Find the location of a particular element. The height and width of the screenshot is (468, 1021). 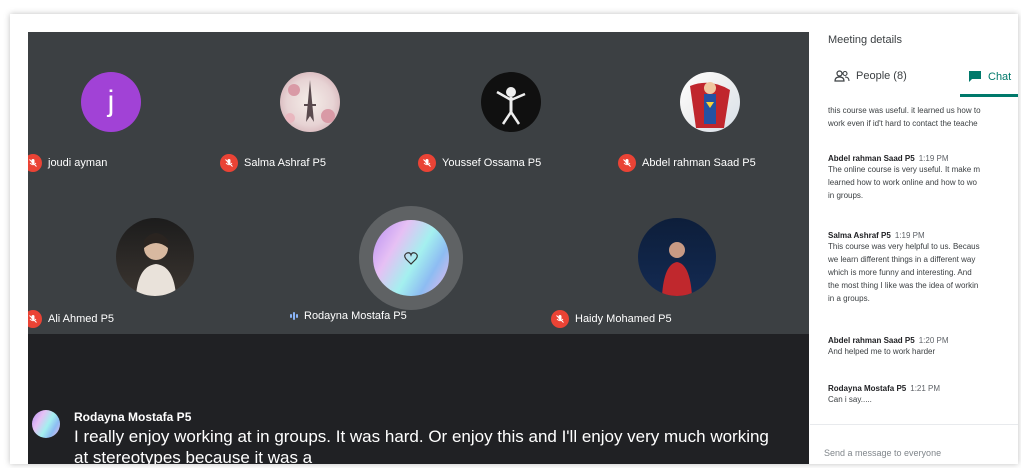

caption-speaker-name: Rodayna Mostafa P5 is located at coordinates (133, 417).